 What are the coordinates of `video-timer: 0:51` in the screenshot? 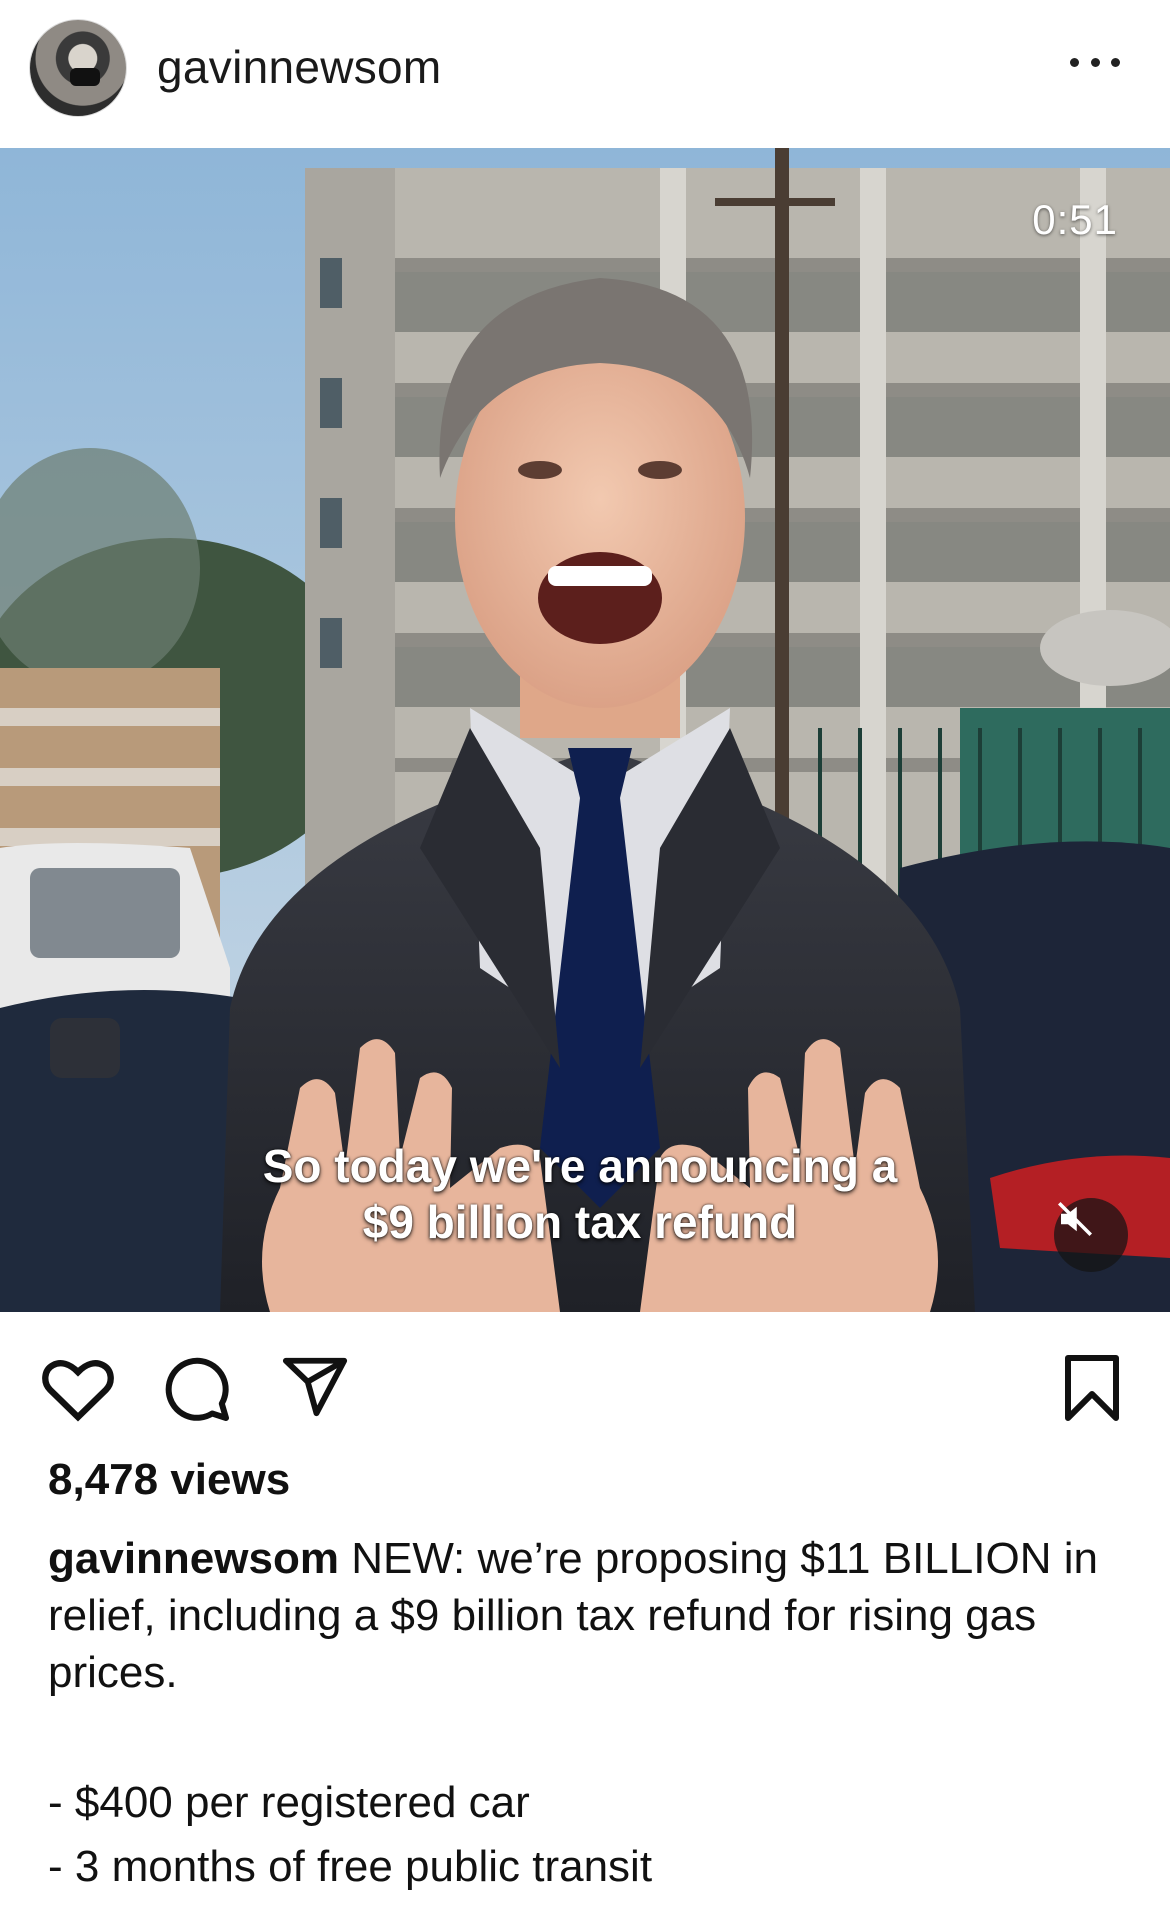 It's located at (1075, 219).